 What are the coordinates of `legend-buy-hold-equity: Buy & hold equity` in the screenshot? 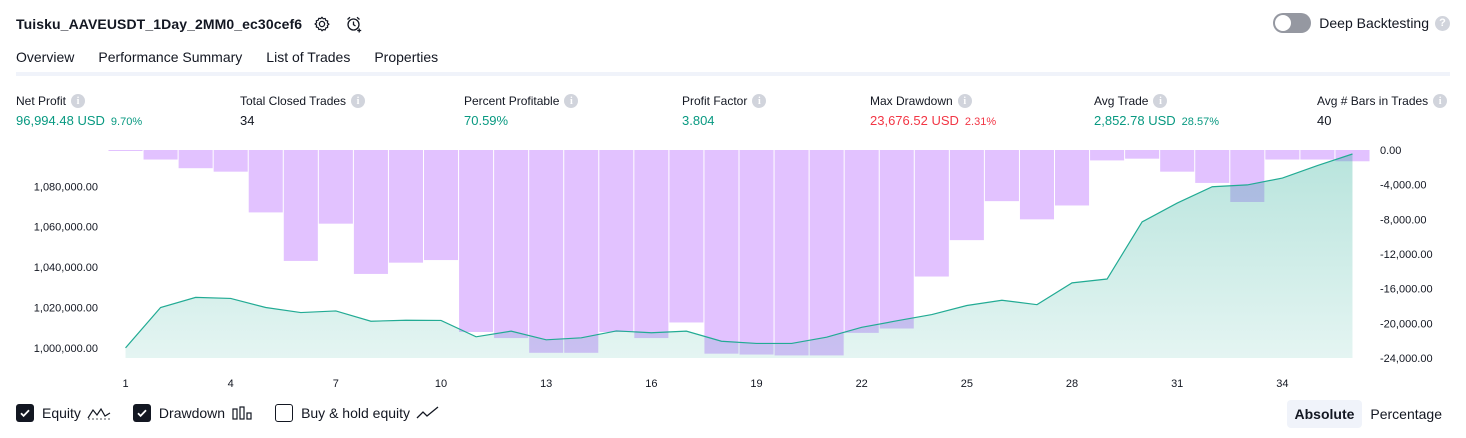 It's located at (357, 413).